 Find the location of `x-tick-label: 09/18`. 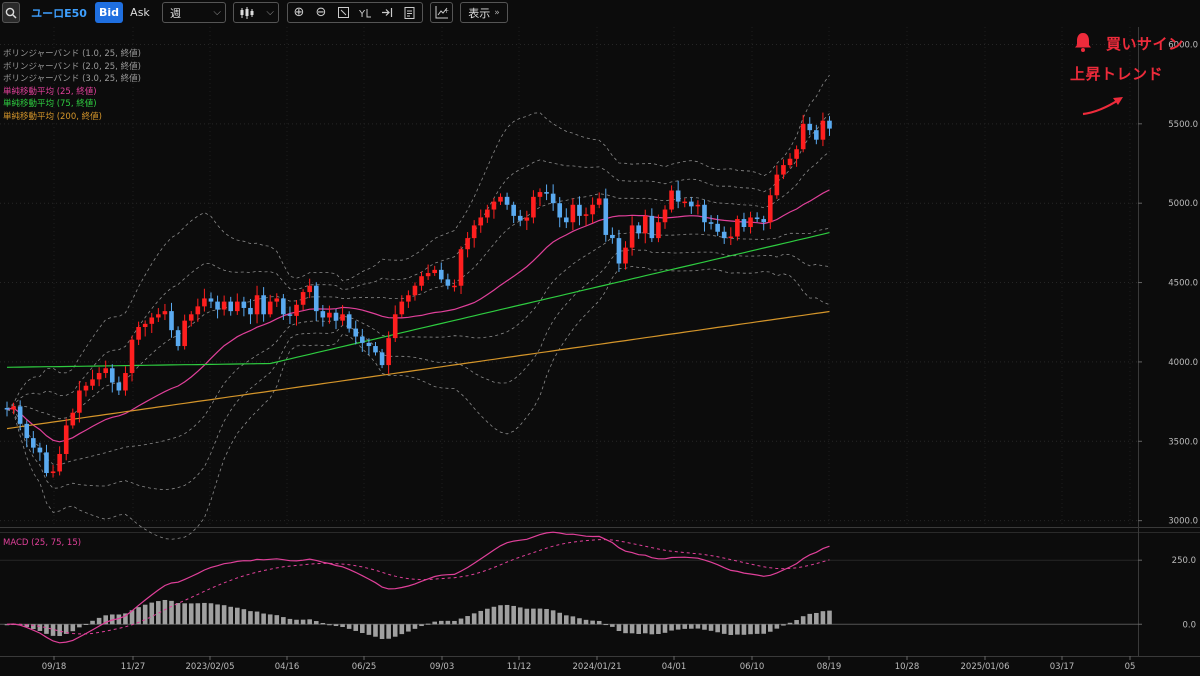

x-tick-label: 09/18 is located at coordinates (54, 667).